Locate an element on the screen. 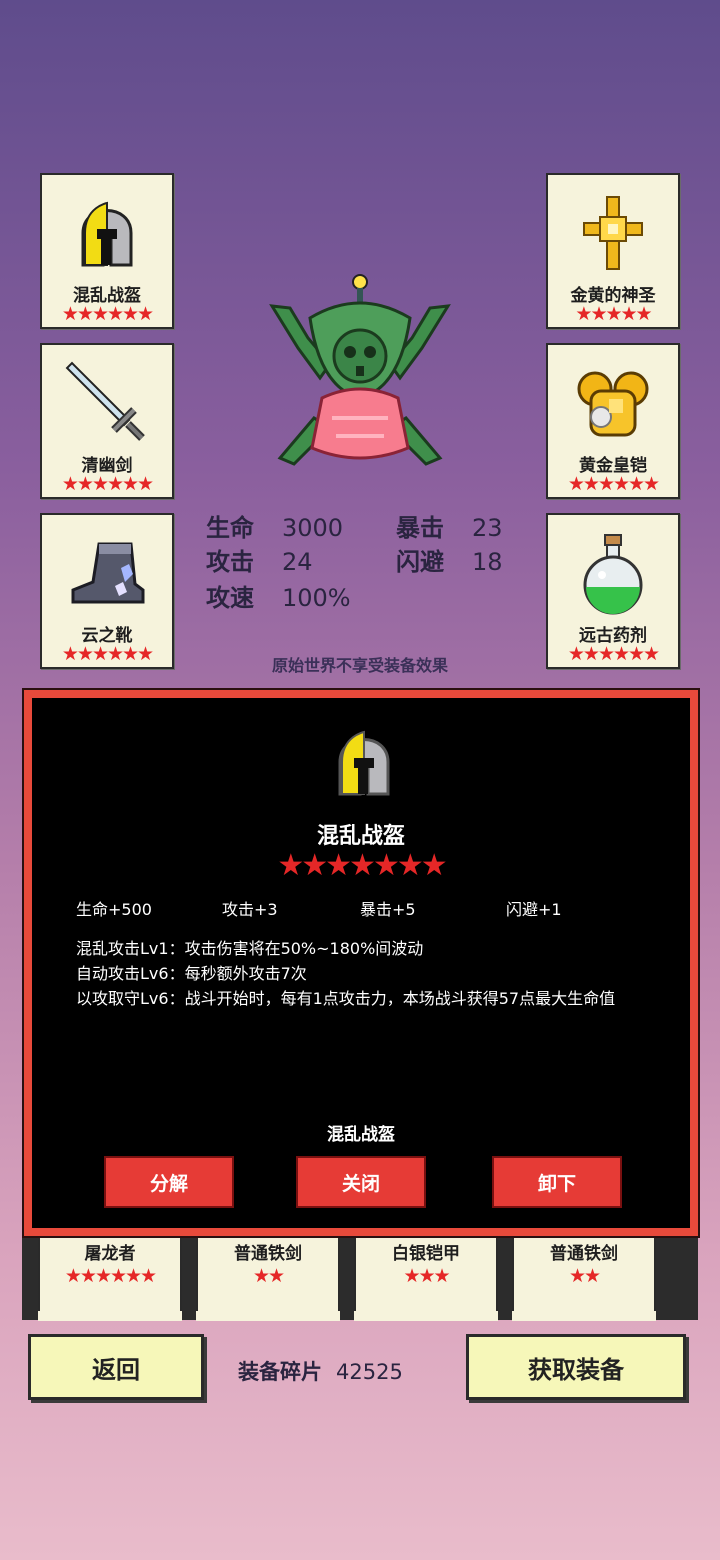 This screenshot has width=720, height=1560. skill-line: 以攻取守Lv6：战斗开始时，每有1点攻击力，本场战斗获得57点最大生命值 is located at coordinates (346, 998).